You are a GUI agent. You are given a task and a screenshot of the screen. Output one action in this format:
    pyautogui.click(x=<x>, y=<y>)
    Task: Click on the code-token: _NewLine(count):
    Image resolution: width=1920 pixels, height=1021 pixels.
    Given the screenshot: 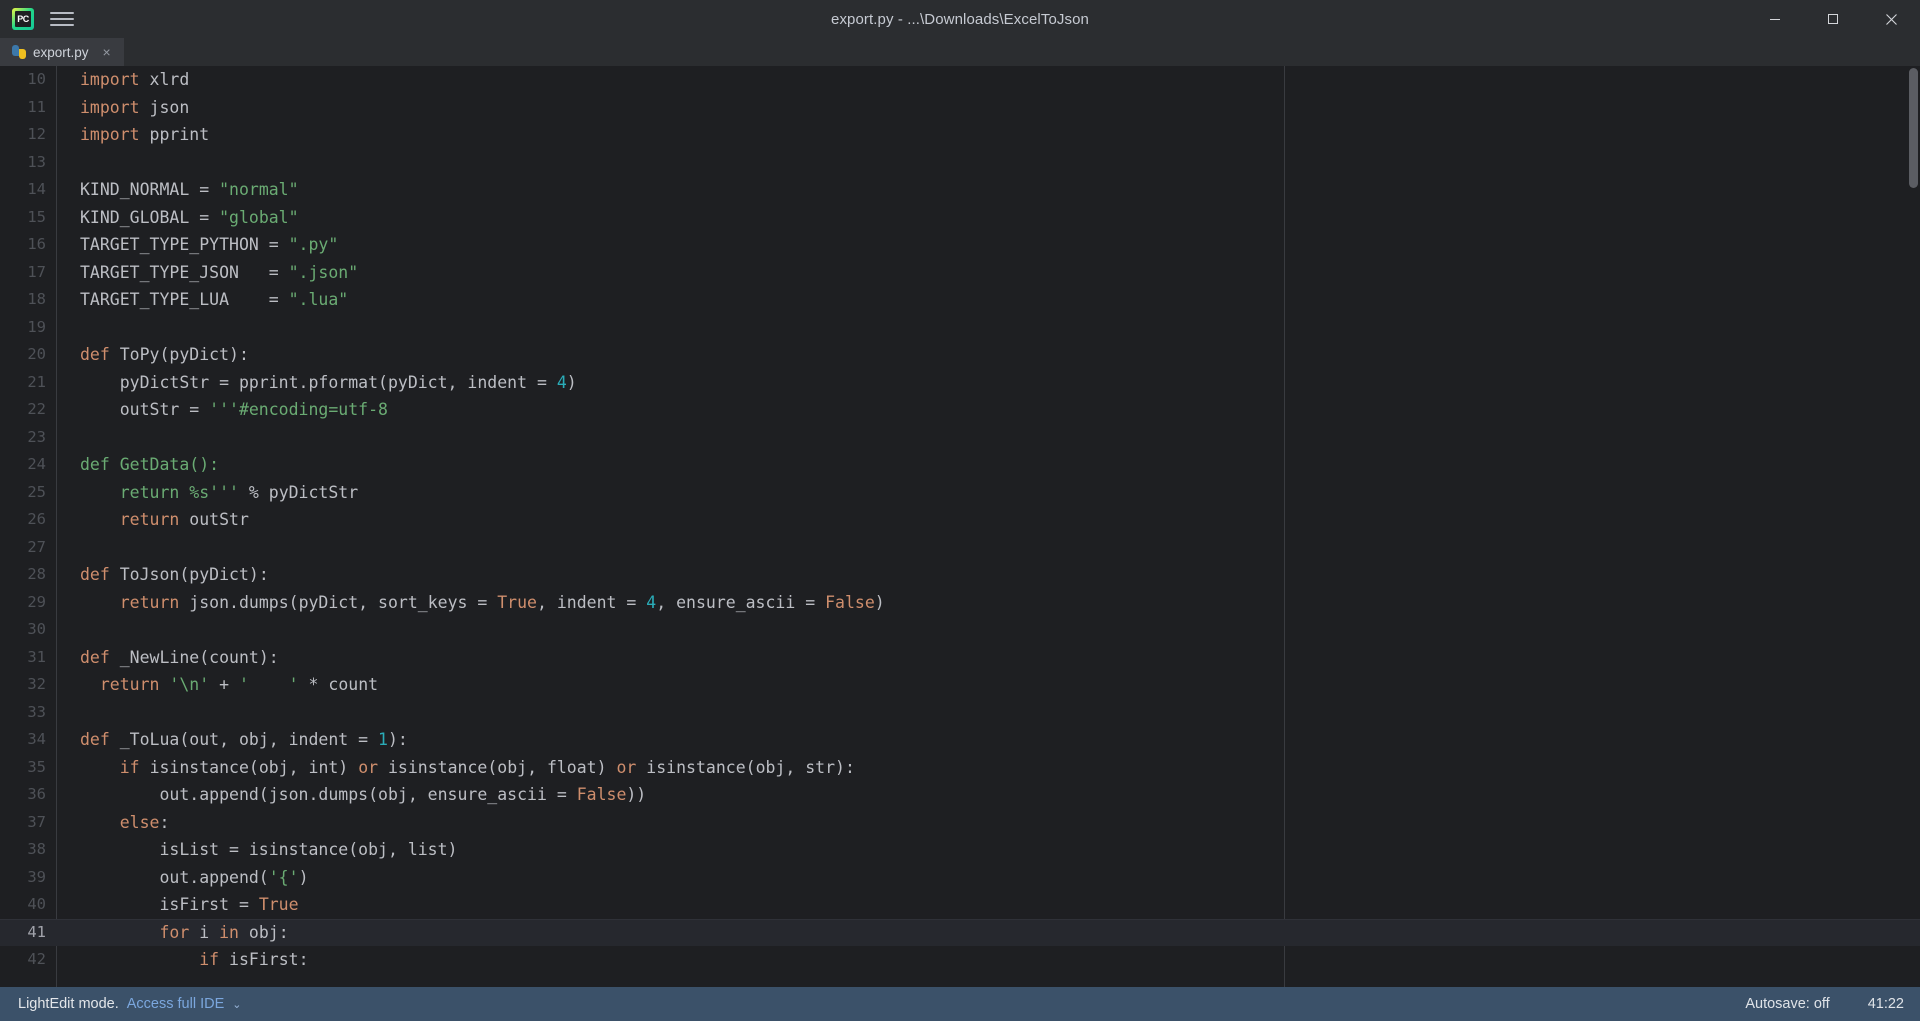 What is the action you would take?
    pyautogui.click(x=199, y=657)
    